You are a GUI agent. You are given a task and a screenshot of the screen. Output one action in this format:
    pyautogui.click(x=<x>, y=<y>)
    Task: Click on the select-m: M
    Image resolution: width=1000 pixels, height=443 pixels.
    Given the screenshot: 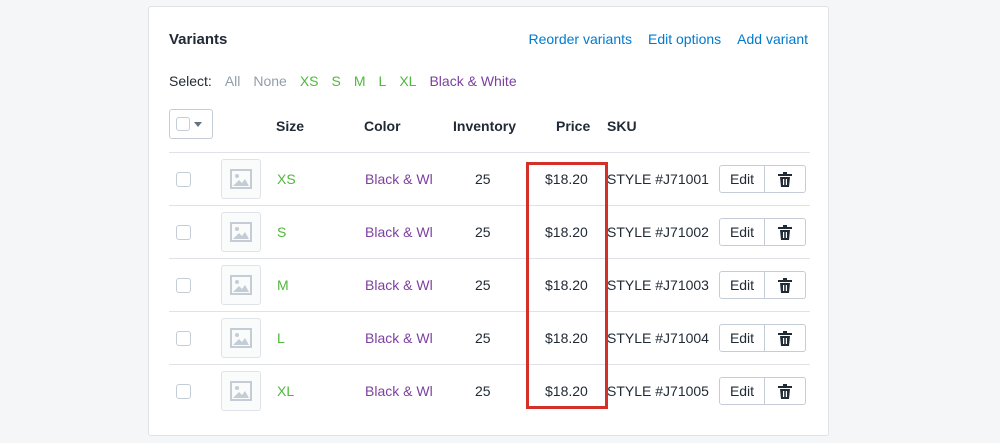 What is the action you would take?
    pyautogui.click(x=360, y=81)
    